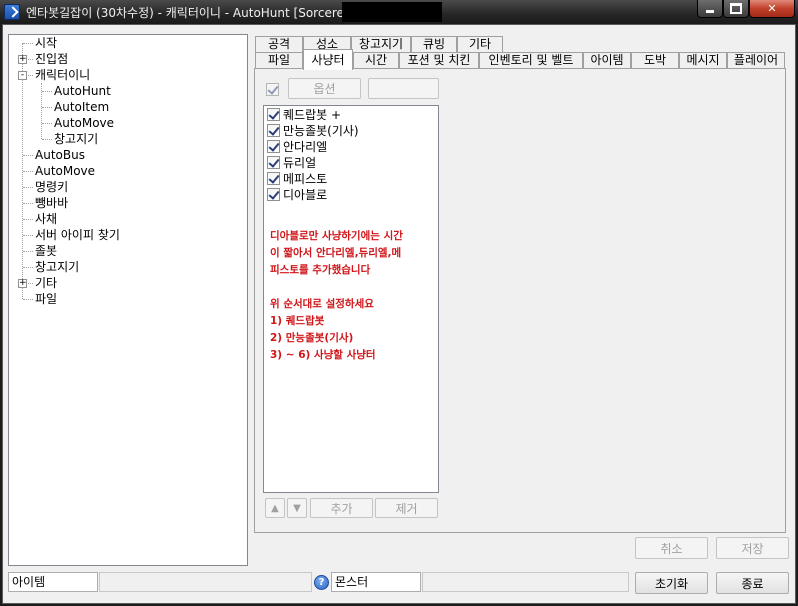 This screenshot has width=798, height=606. I want to click on tab-gamble: 도박, so click(655, 60).